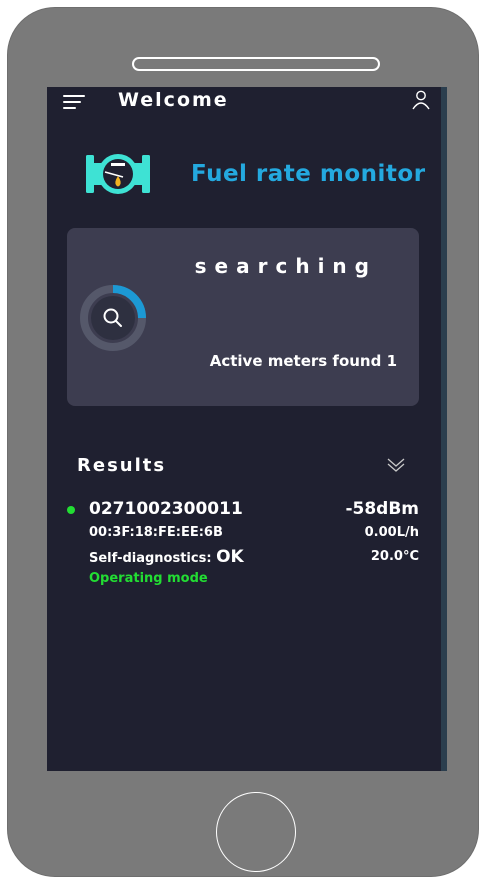  Describe the element at coordinates (122, 465) in the screenshot. I see `results-heading: Results` at that location.